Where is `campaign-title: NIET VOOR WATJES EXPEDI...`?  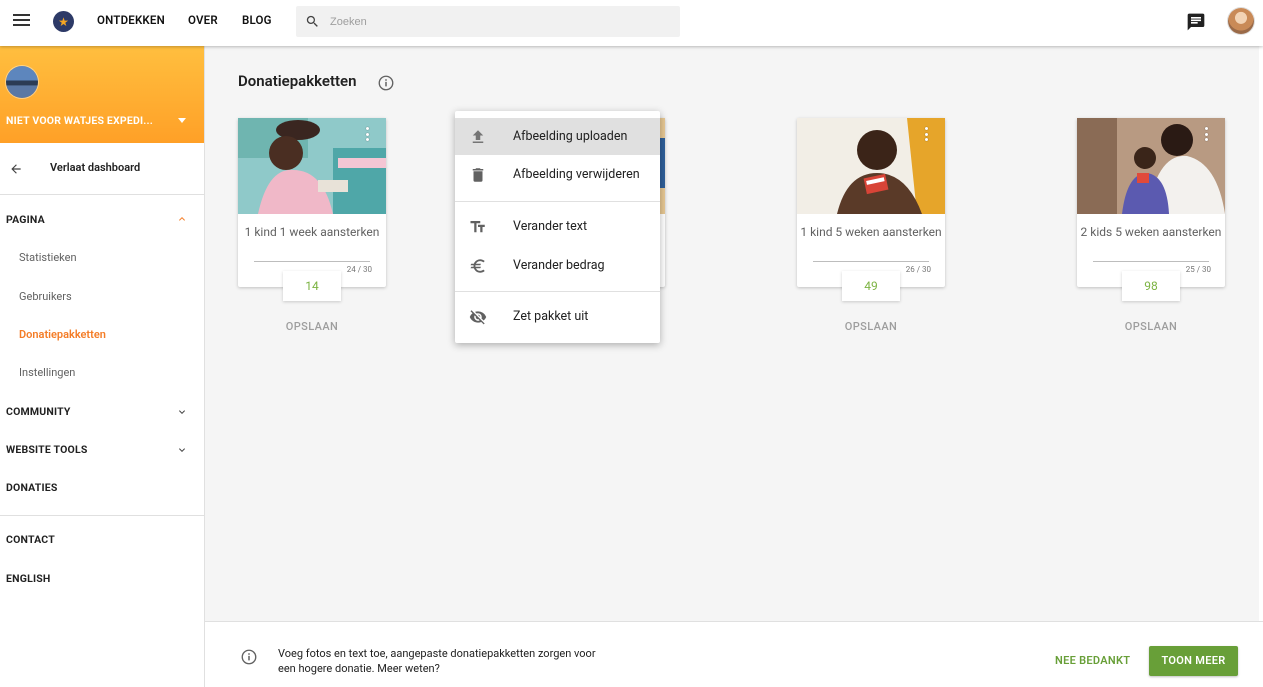
campaign-title: NIET VOOR WATJES EXPEDI... is located at coordinates (79, 120).